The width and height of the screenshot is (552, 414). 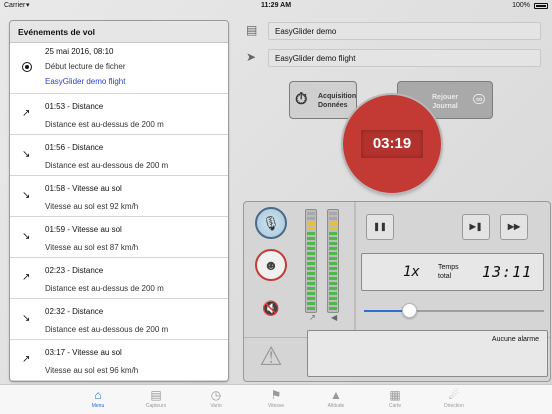 What do you see at coordinates (312, 317) in the screenshot?
I see `volume-arrow-icon: ↗` at bounding box center [312, 317].